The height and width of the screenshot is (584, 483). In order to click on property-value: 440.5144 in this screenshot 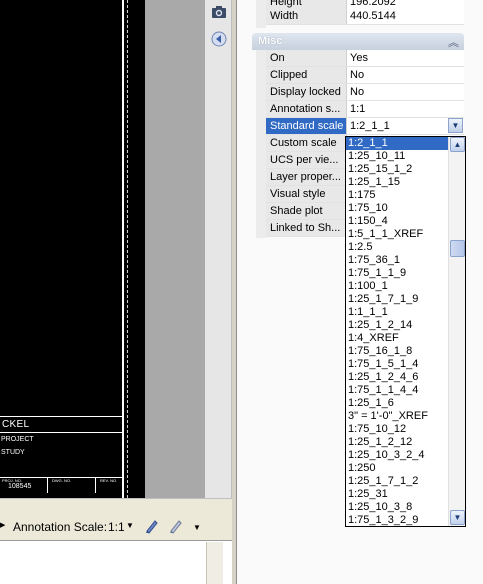, I will do `click(405, 16)`.